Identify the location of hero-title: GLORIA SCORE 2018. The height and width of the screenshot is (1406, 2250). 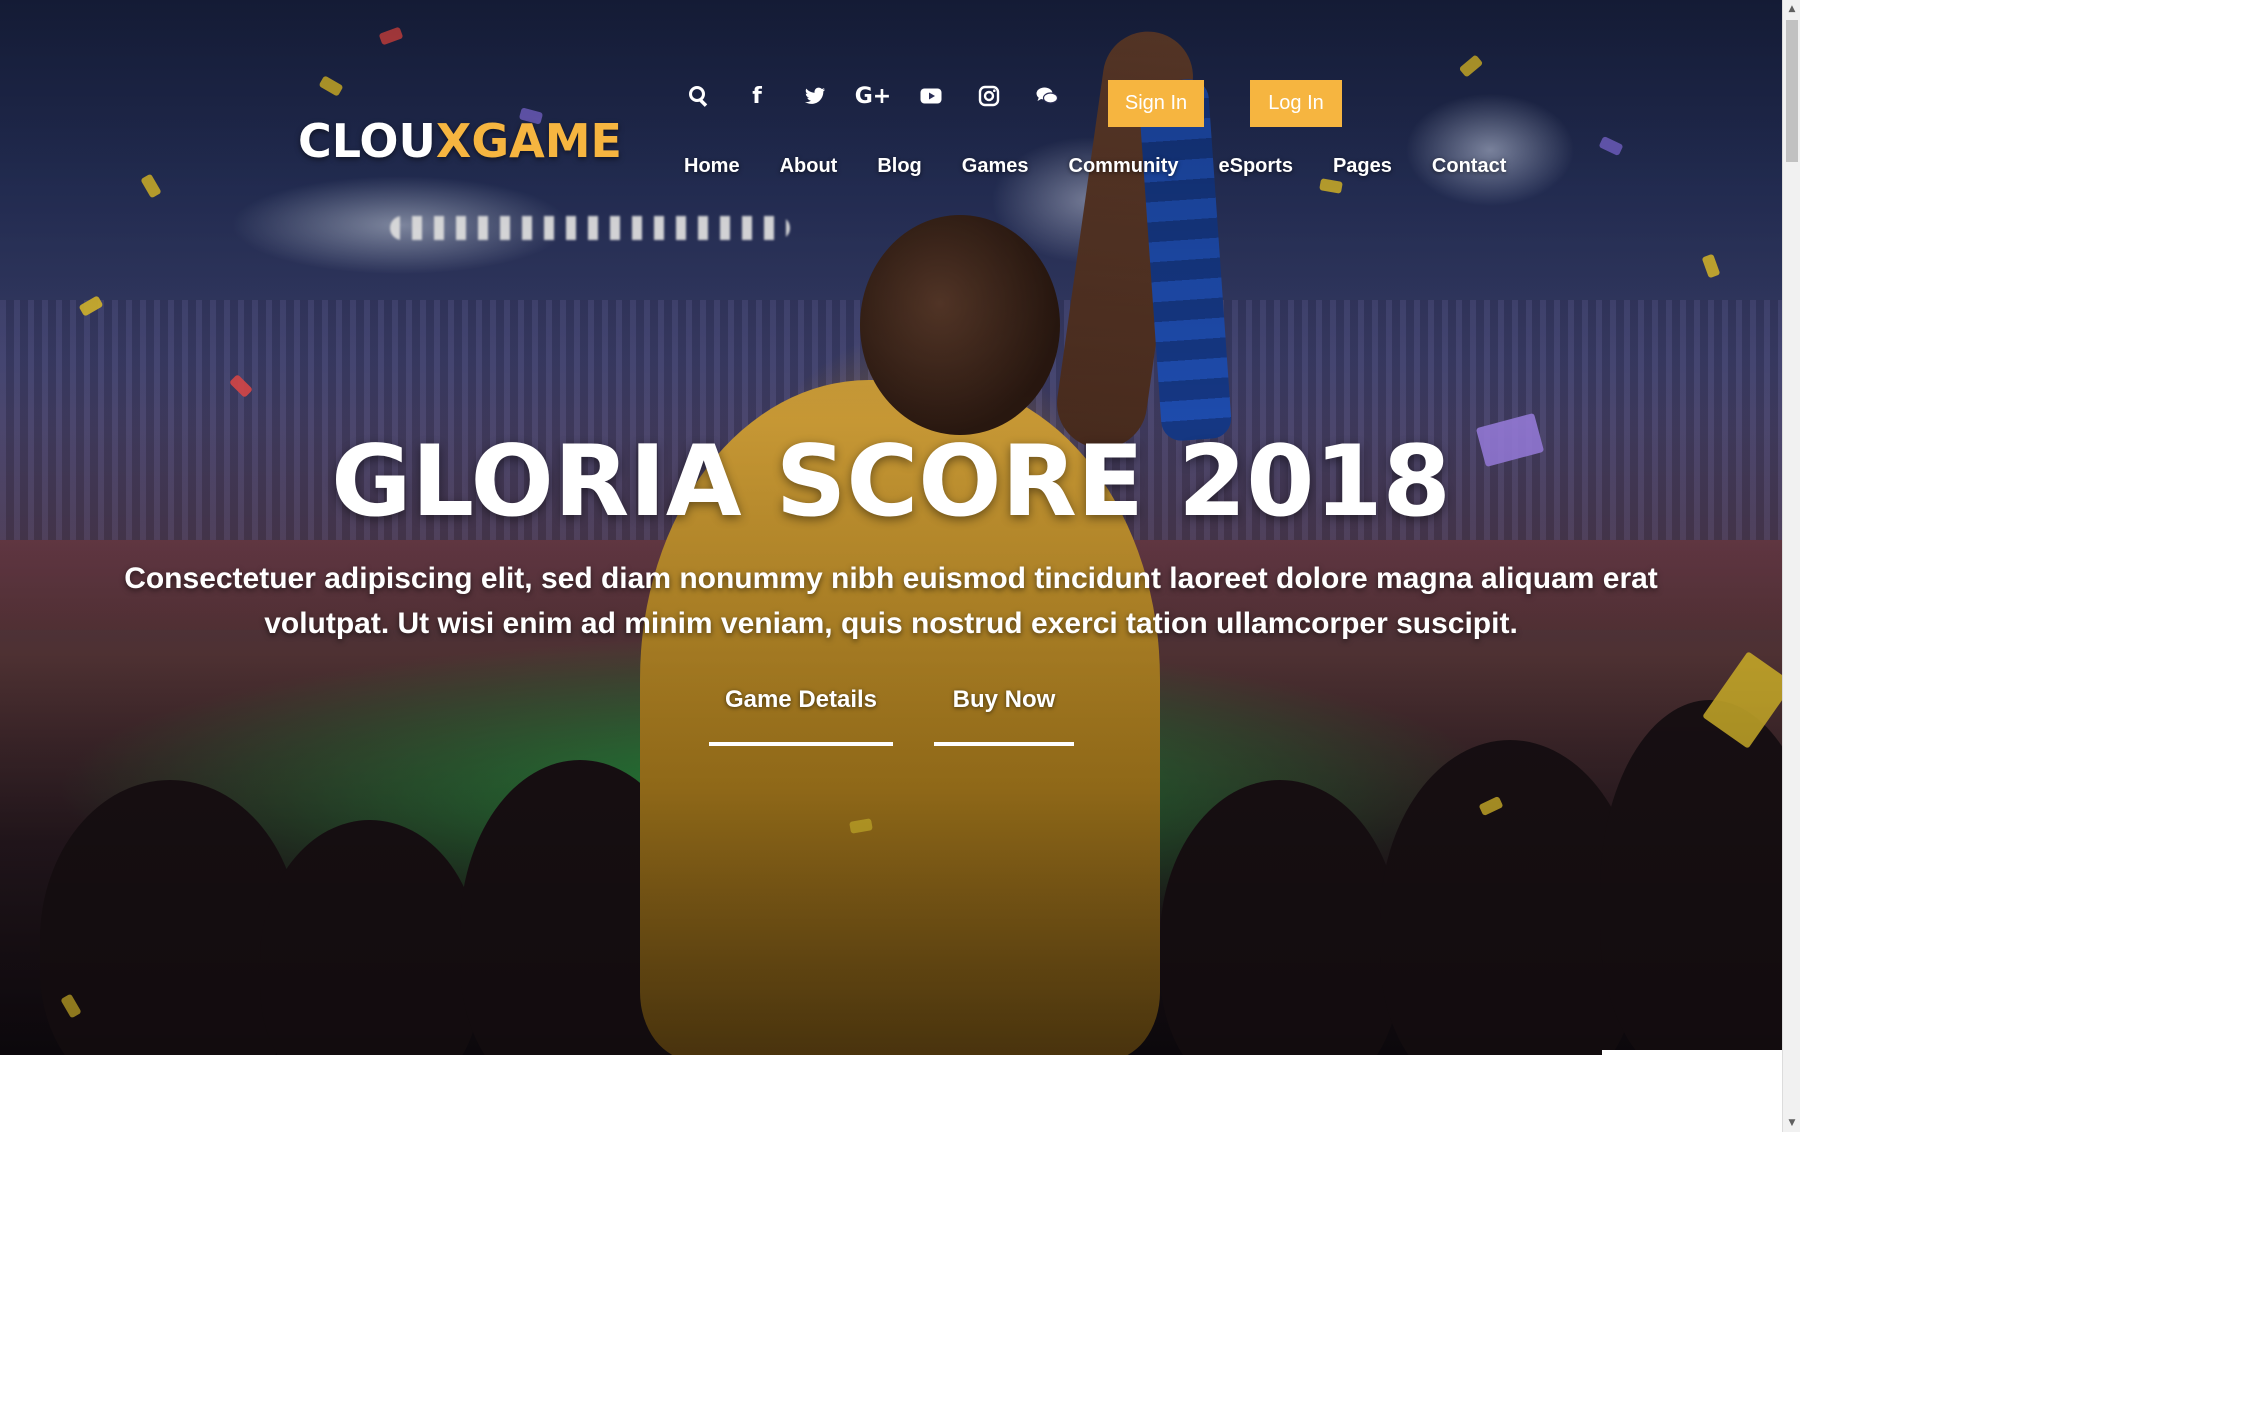
(891, 482).